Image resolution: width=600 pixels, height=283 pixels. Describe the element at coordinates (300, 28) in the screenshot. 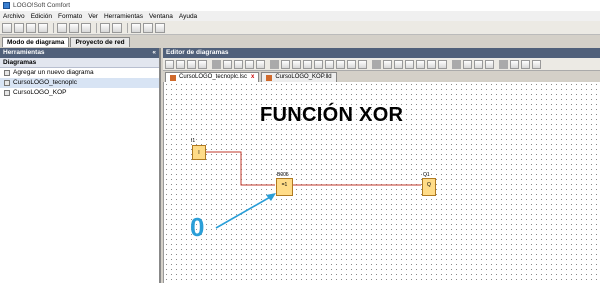

I see `main-toolbar` at that location.